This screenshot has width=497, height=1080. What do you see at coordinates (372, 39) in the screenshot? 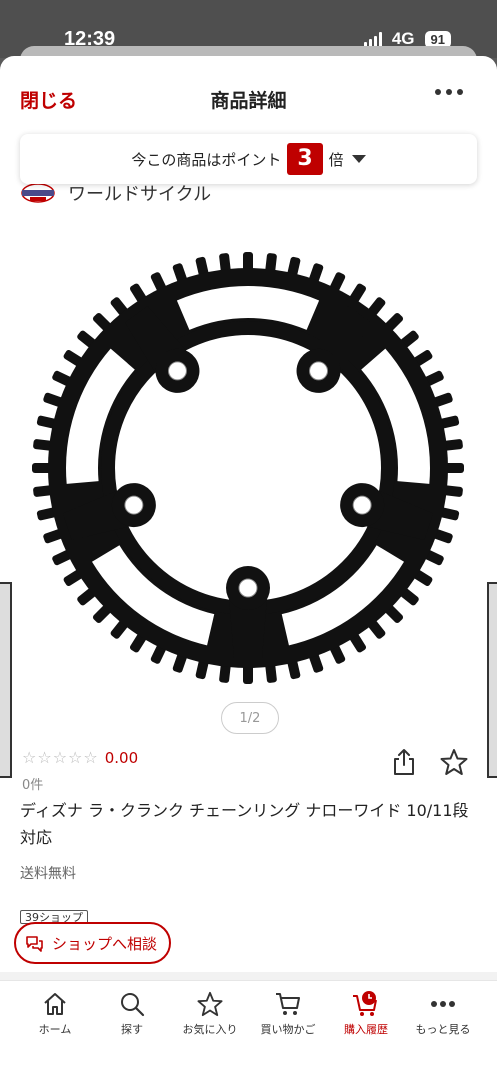
I see `signal-icon` at bounding box center [372, 39].